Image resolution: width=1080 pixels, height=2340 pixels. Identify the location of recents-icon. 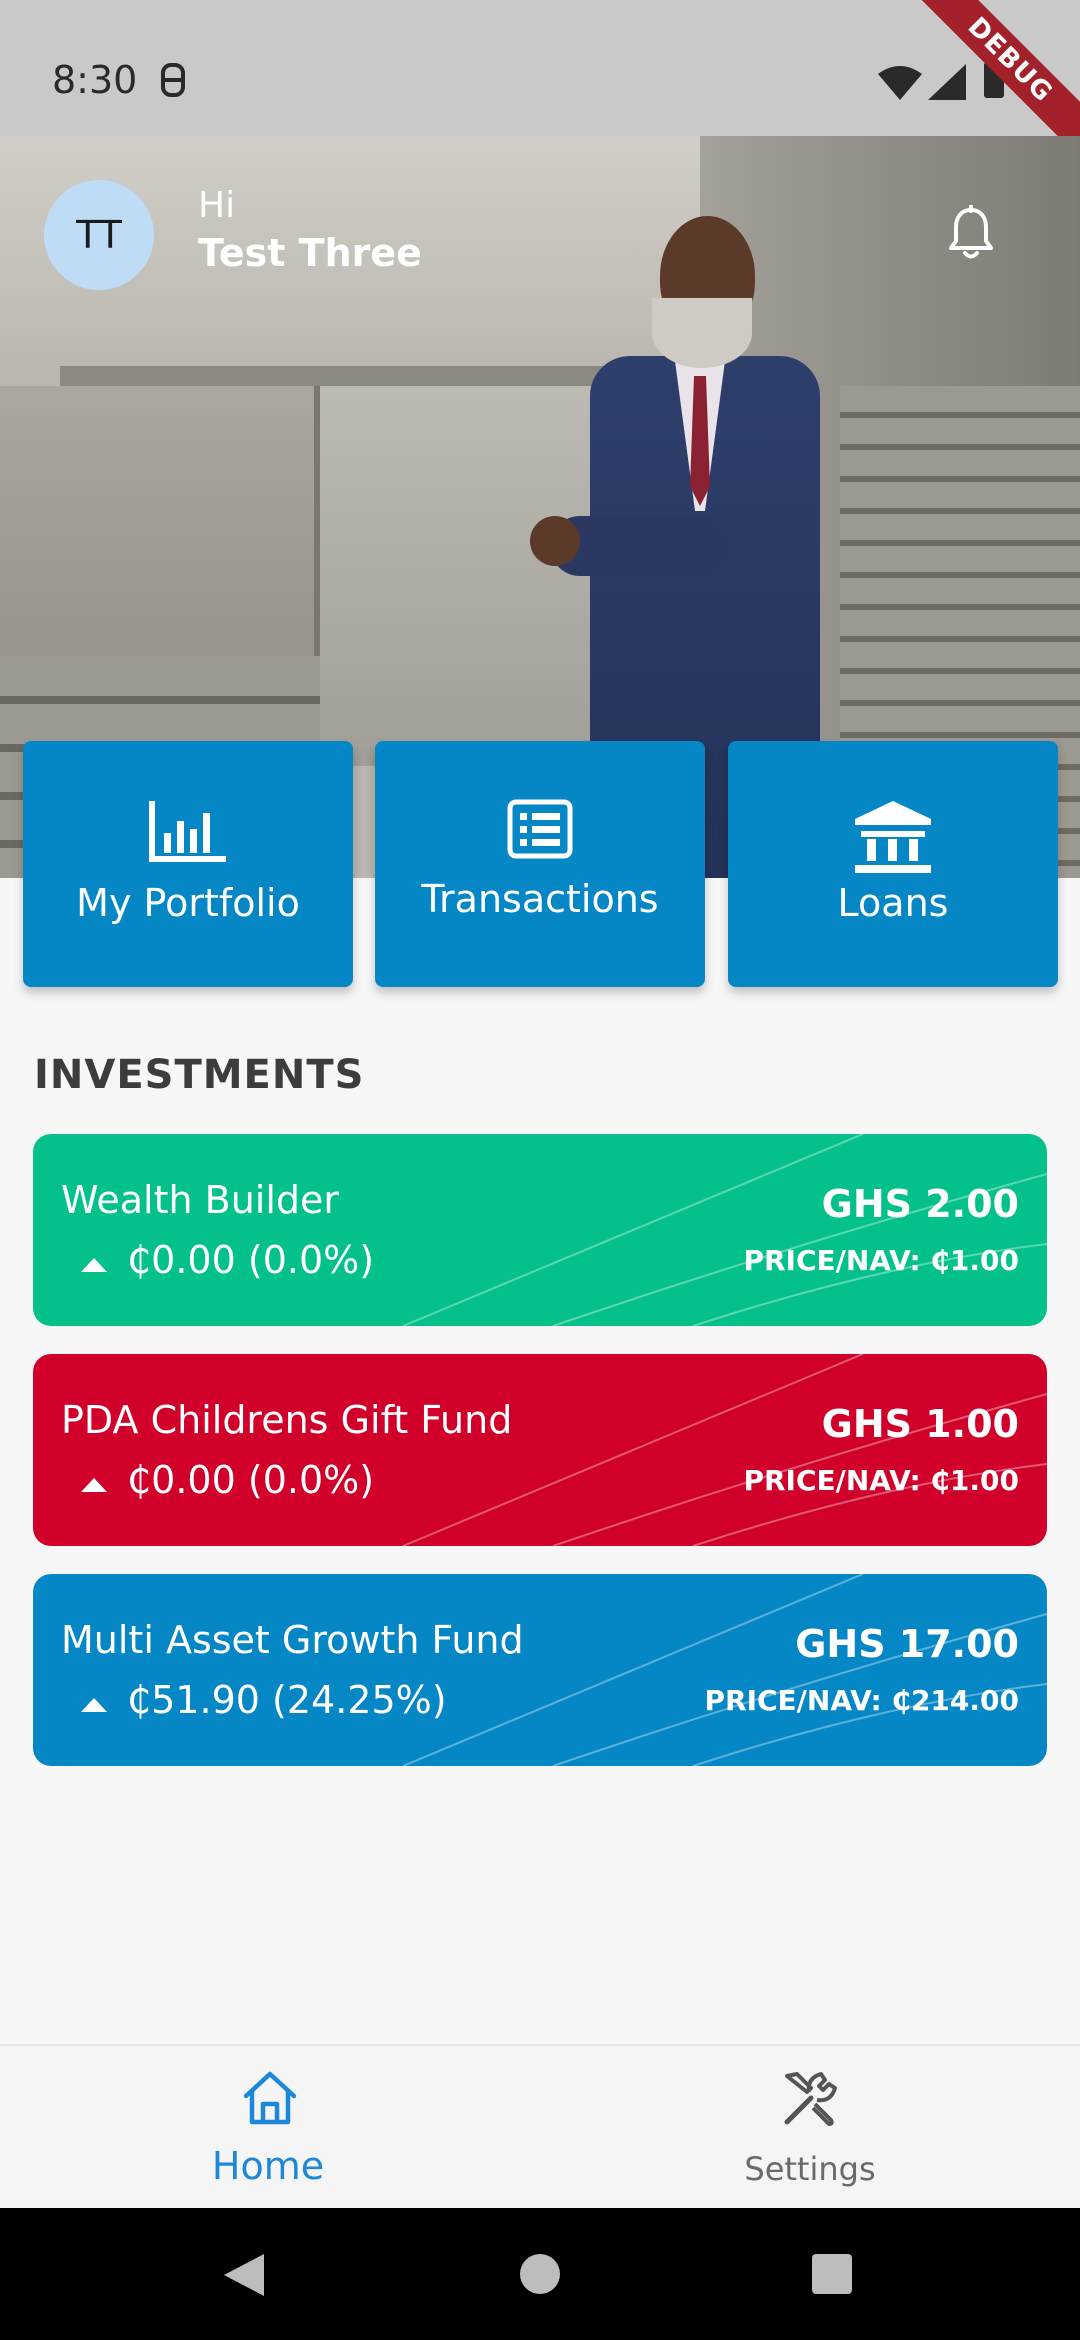
(832, 2274).